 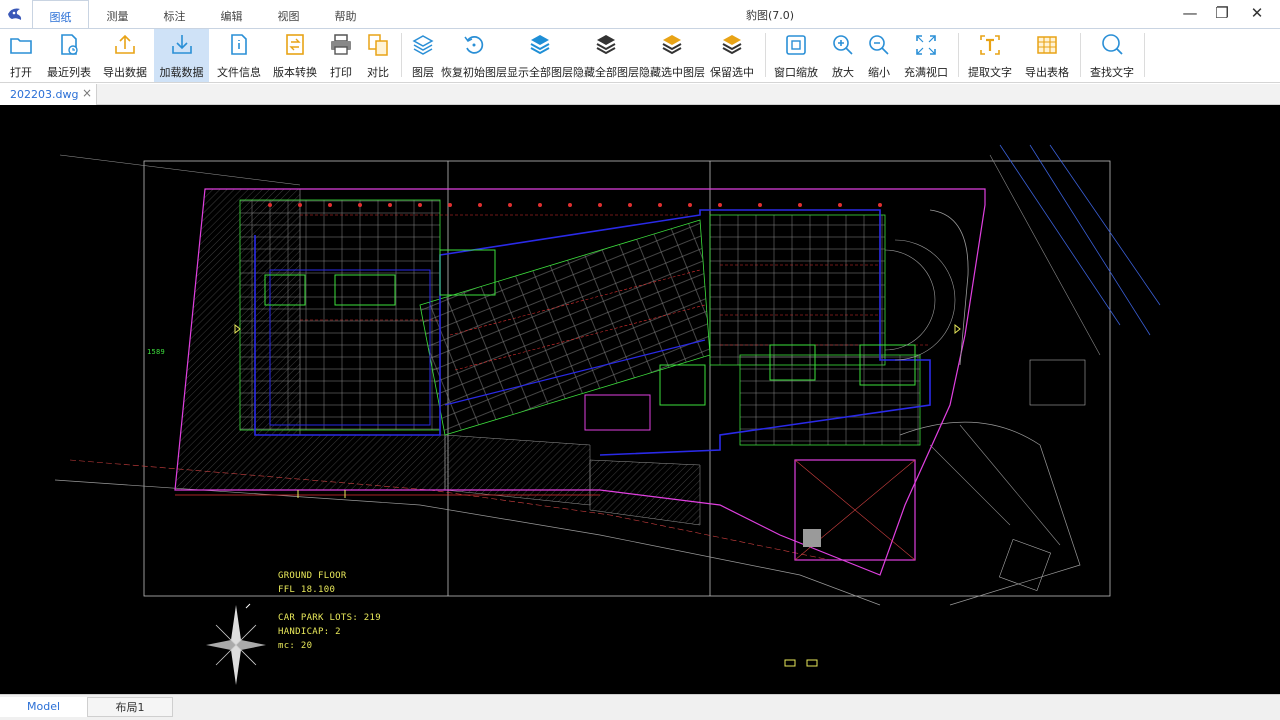 I want to click on layers-button: 图层, so click(x=423, y=55).